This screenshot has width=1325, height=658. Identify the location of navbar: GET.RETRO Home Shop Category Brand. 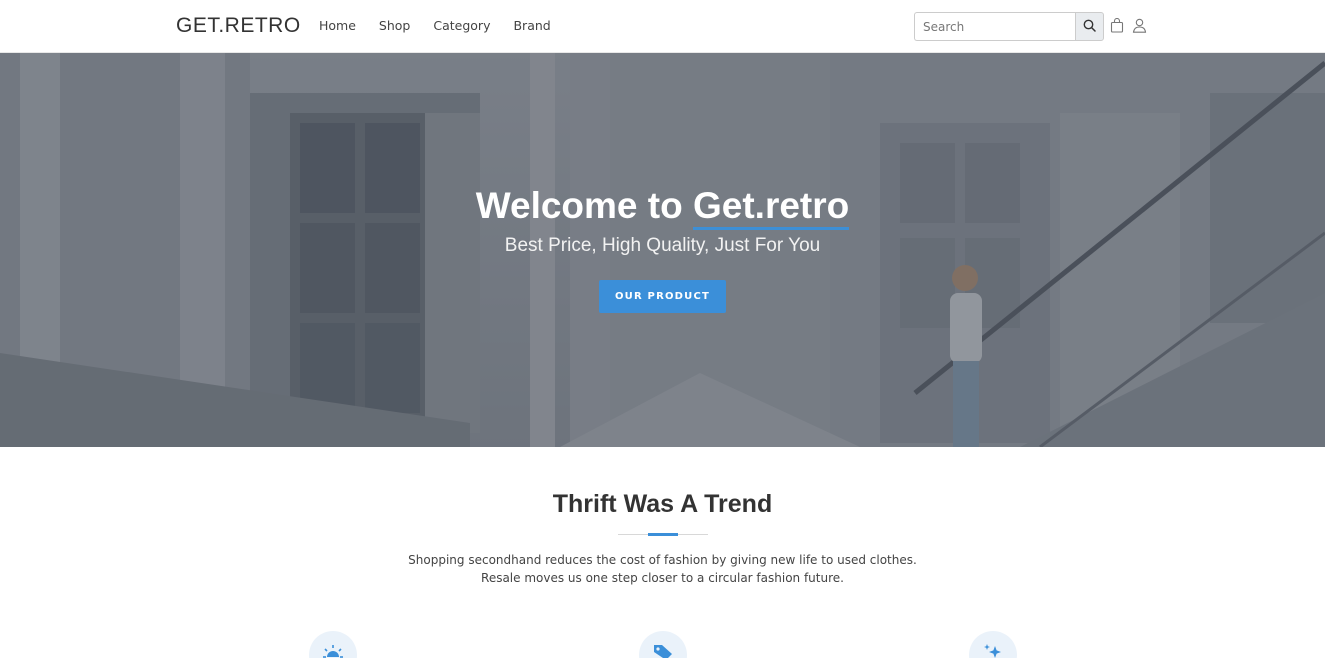
(662, 26).